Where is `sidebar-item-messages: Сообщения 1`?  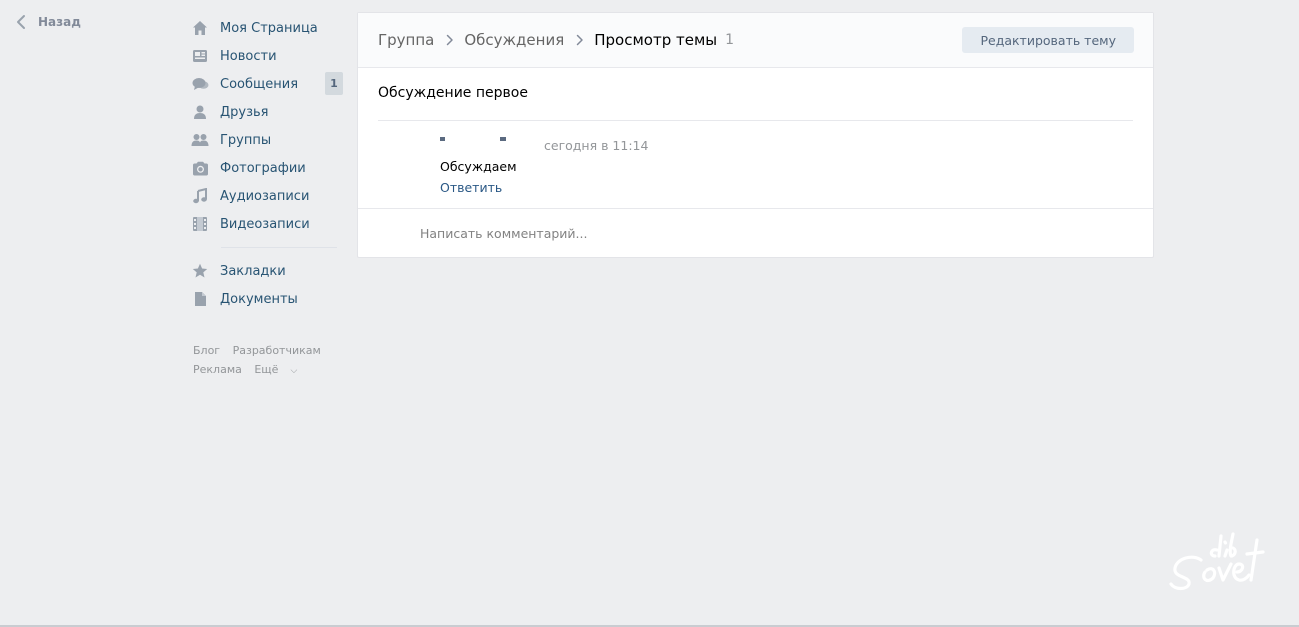 sidebar-item-messages: Сообщения 1 is located at coordinates (267, 84).